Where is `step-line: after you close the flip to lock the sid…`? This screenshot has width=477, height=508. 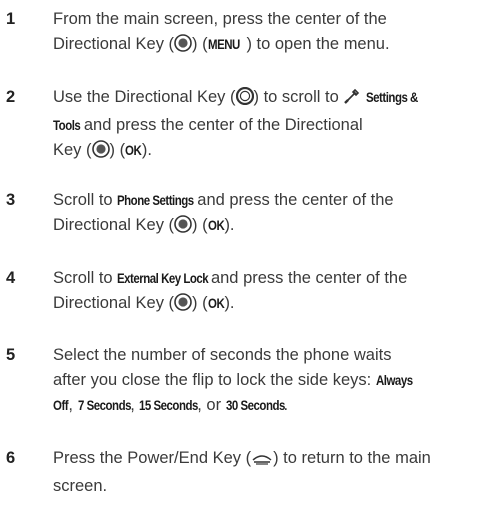
step-line: after you close the flip to lock the sid… is located at coordinates (233, 380).